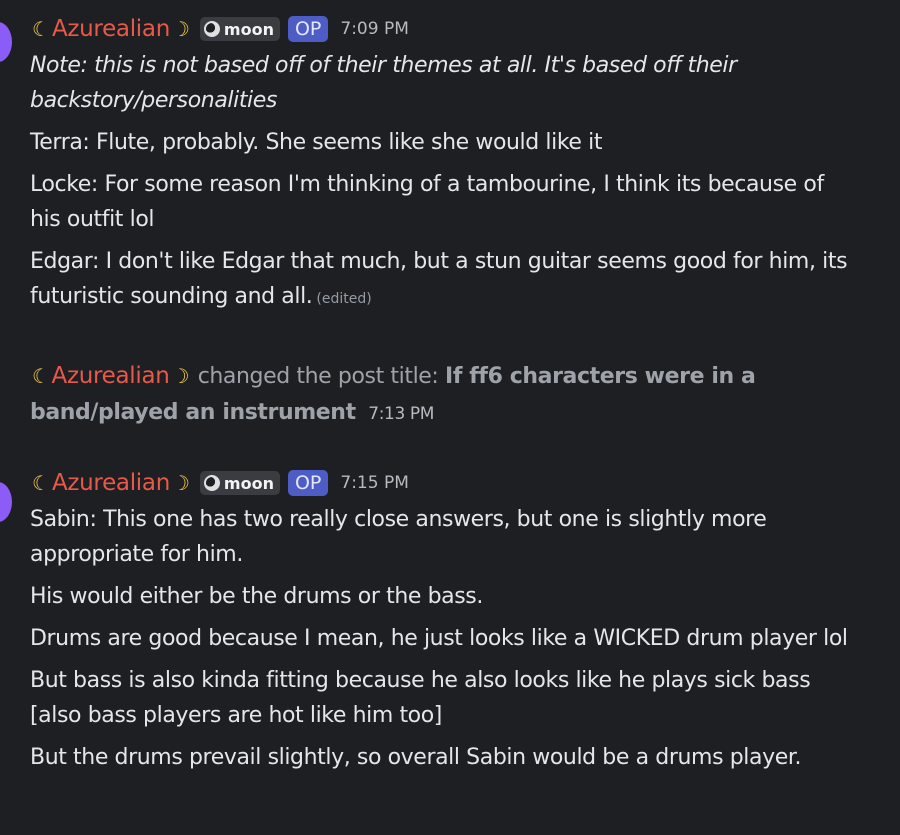 The image size is (900, 835). What do you see at coordinates (374, 29) in the screenshot?
I see `timestamp: 7:09 PM` at bounding box center [374, 29].